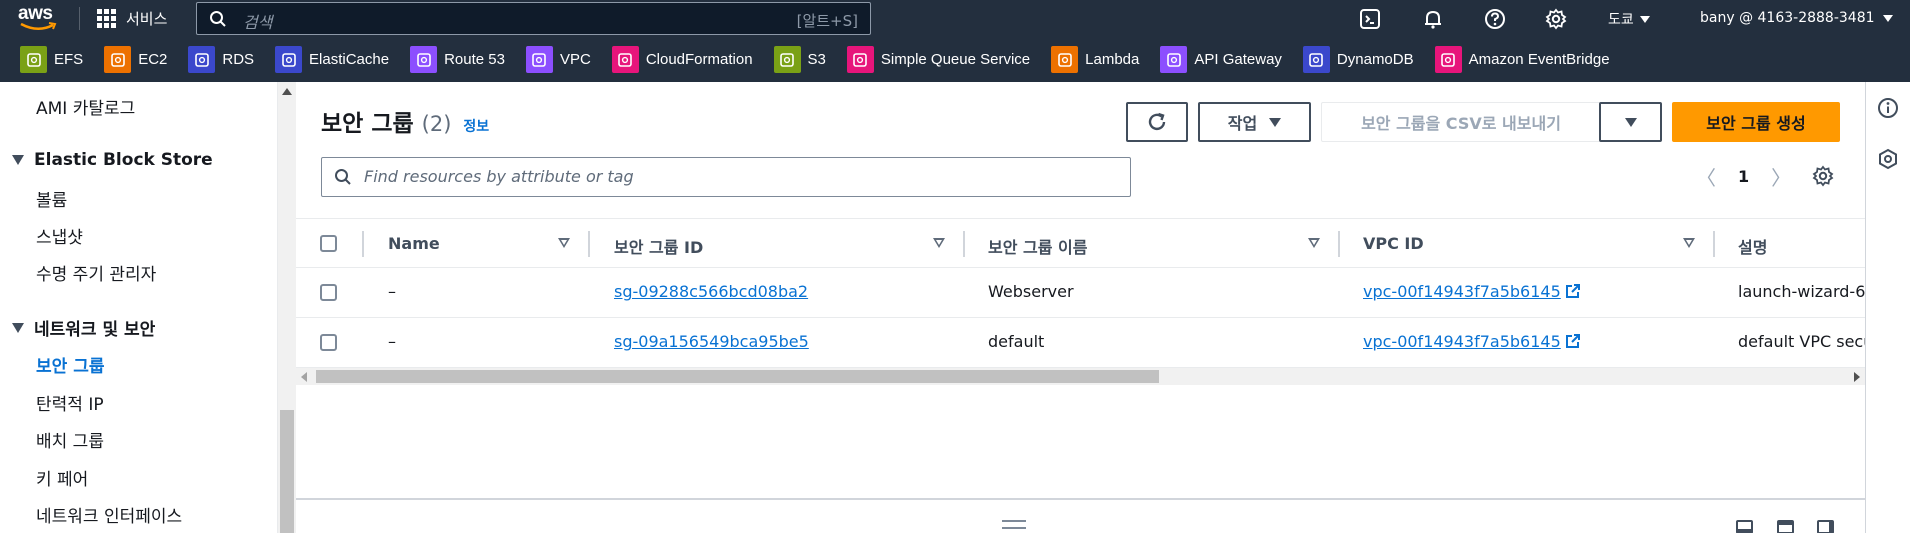 This screenshot has height=533, width=1910. What do you see at coordinates (1037, 246) in the screenshot?
I see `column-header-sg-name: 보안 그룹 이름` at bounding box center [1037, 246].